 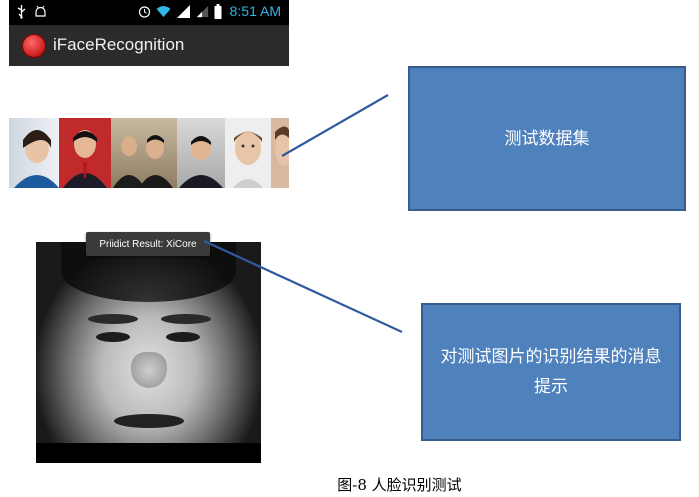 What do you see at coordinates (163, 11) in the screenshot?
I see `wifi-icon` at bounding box center [163, 11].